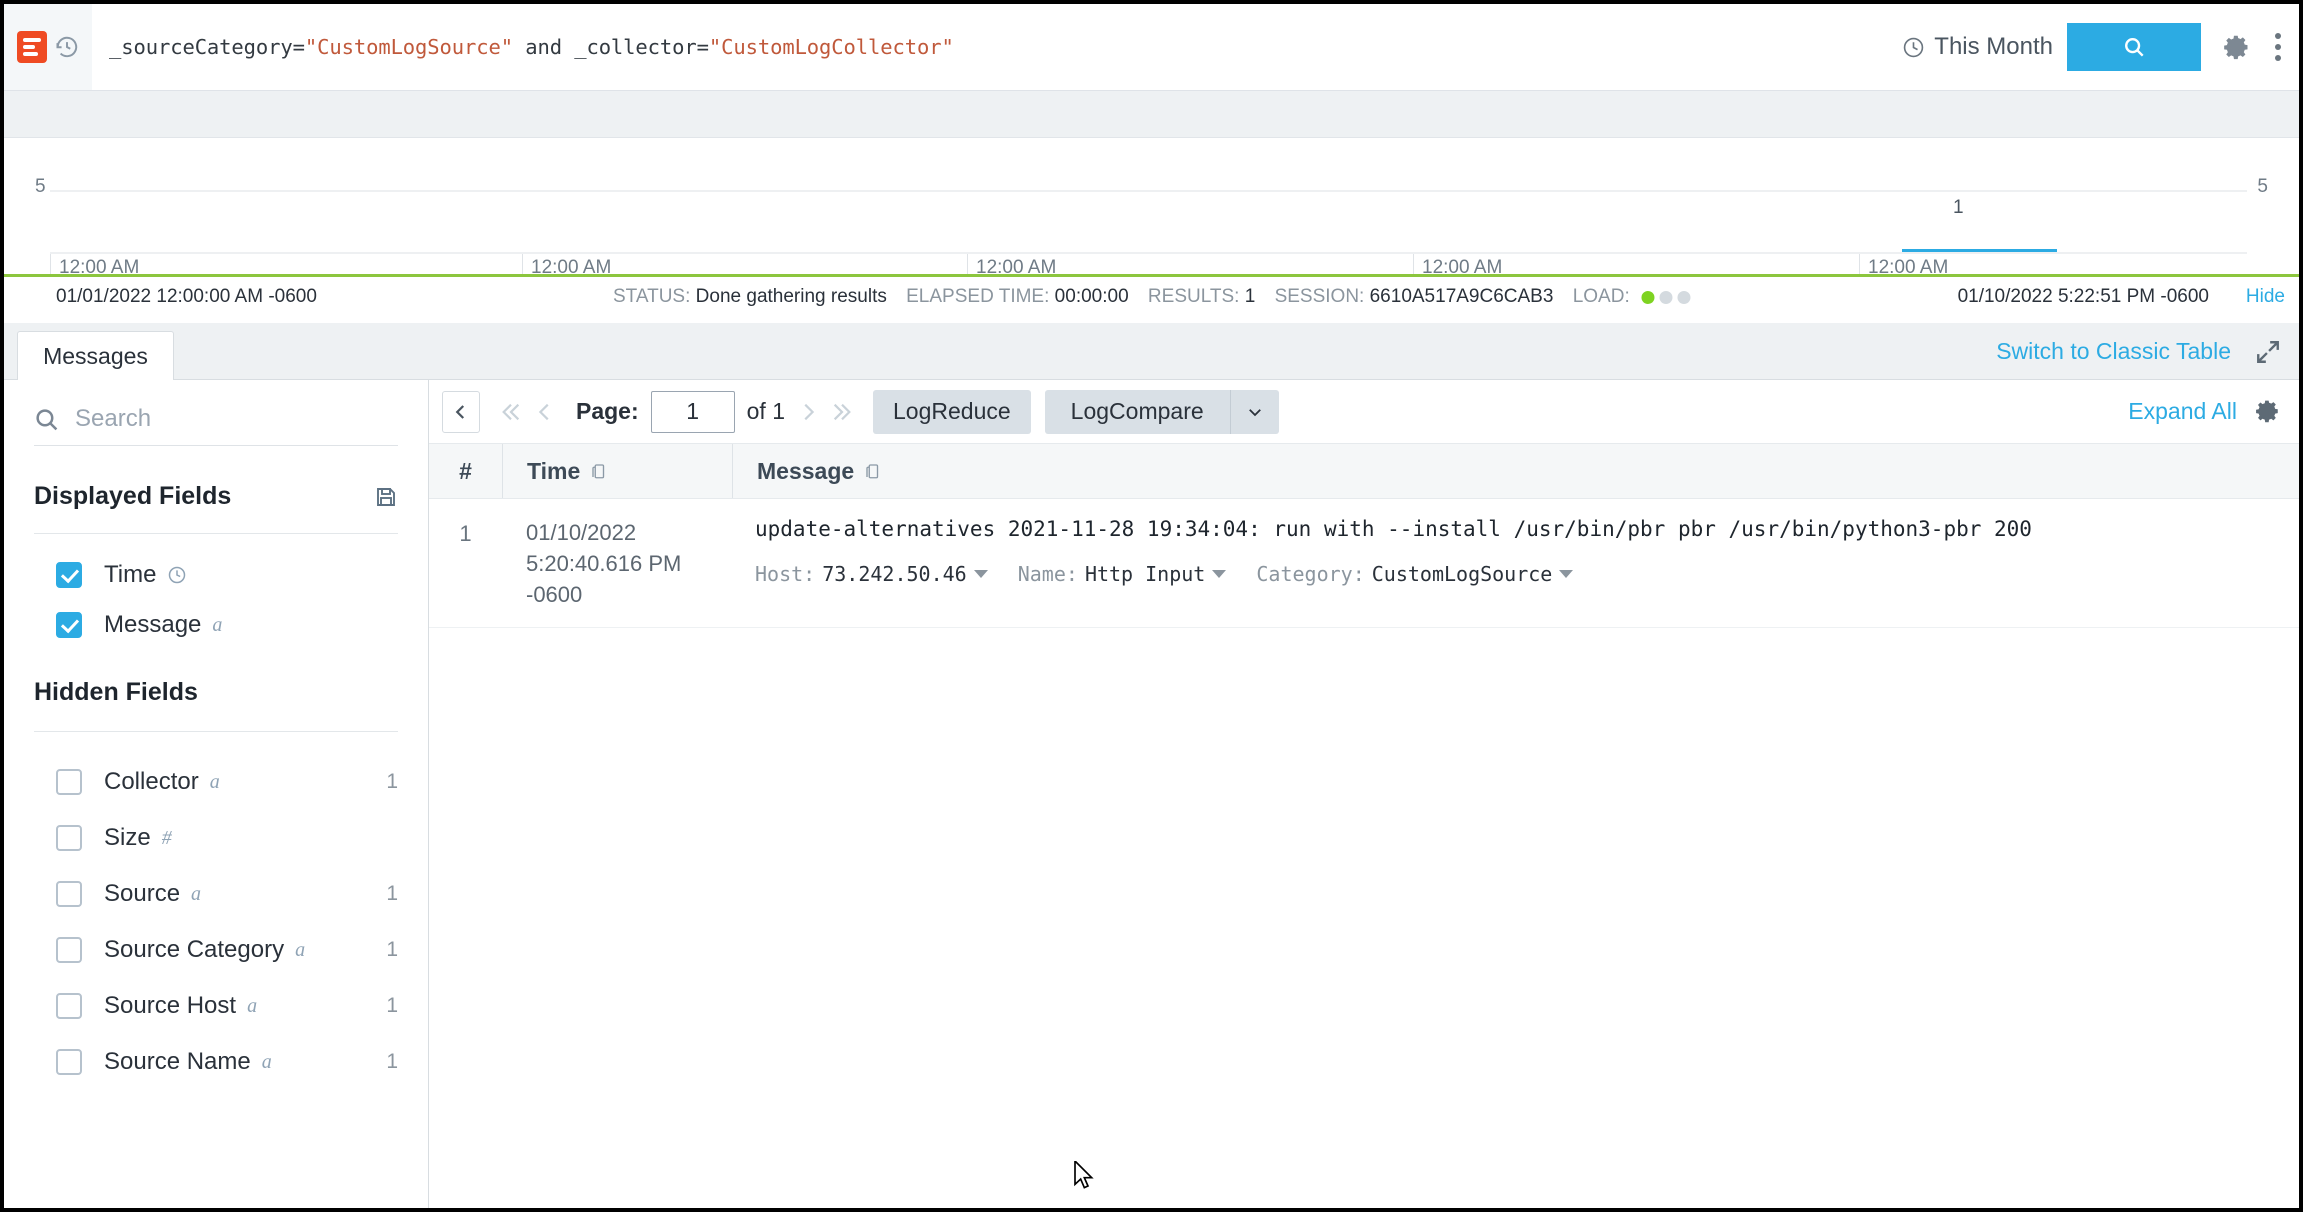 This screenshot has height=1212, width=2303. I want to click on column-header-message-label: Message, so click(806, 470).